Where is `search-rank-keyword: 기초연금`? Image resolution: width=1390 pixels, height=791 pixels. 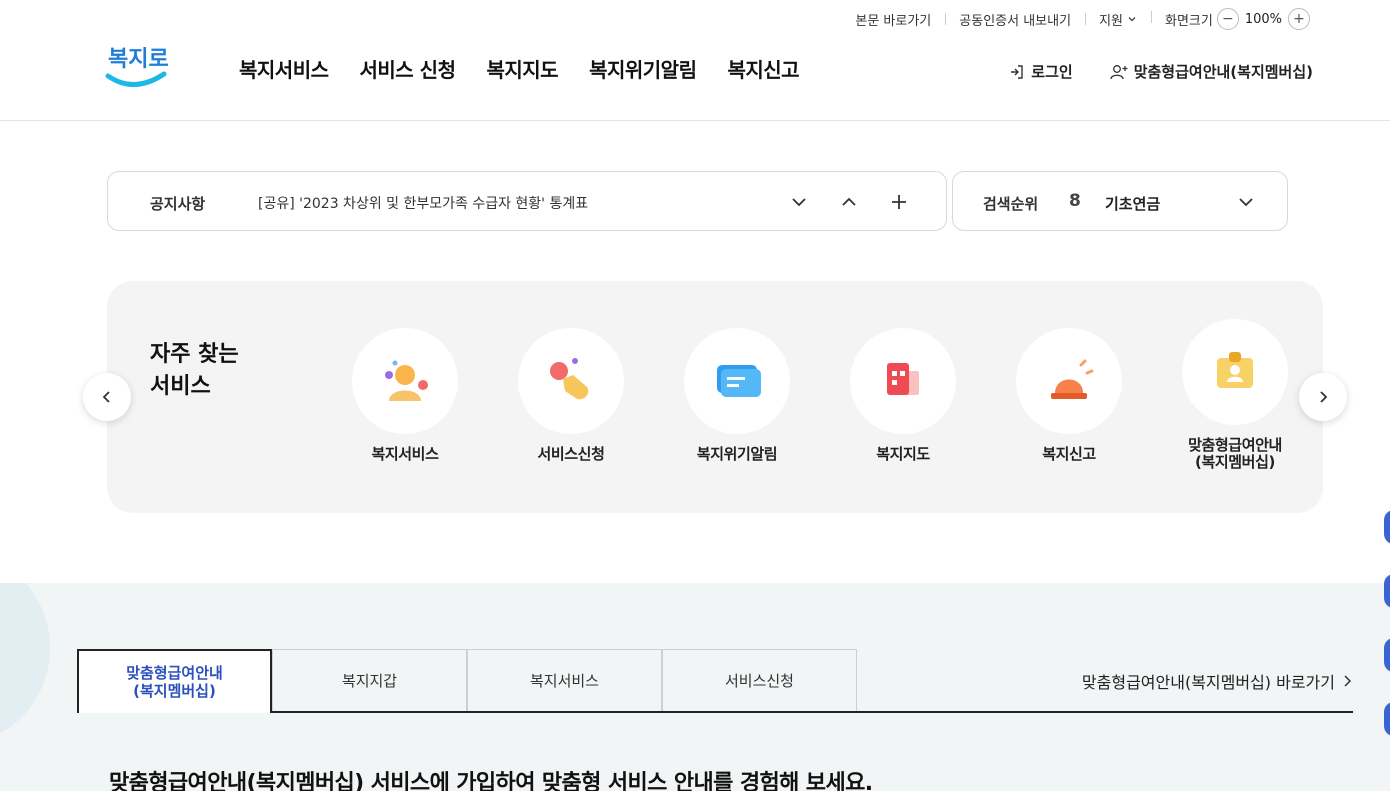 search-rank-keyword: 기초연금 is located at coordinates (1133, 204).